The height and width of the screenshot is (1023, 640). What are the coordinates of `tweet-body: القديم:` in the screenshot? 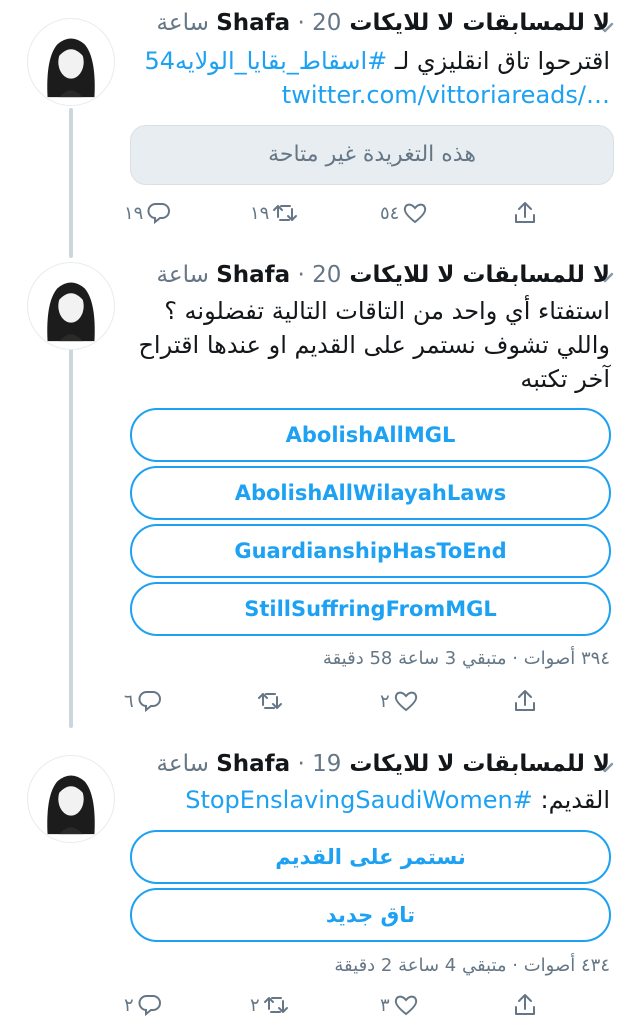 It's located at (575, 800).